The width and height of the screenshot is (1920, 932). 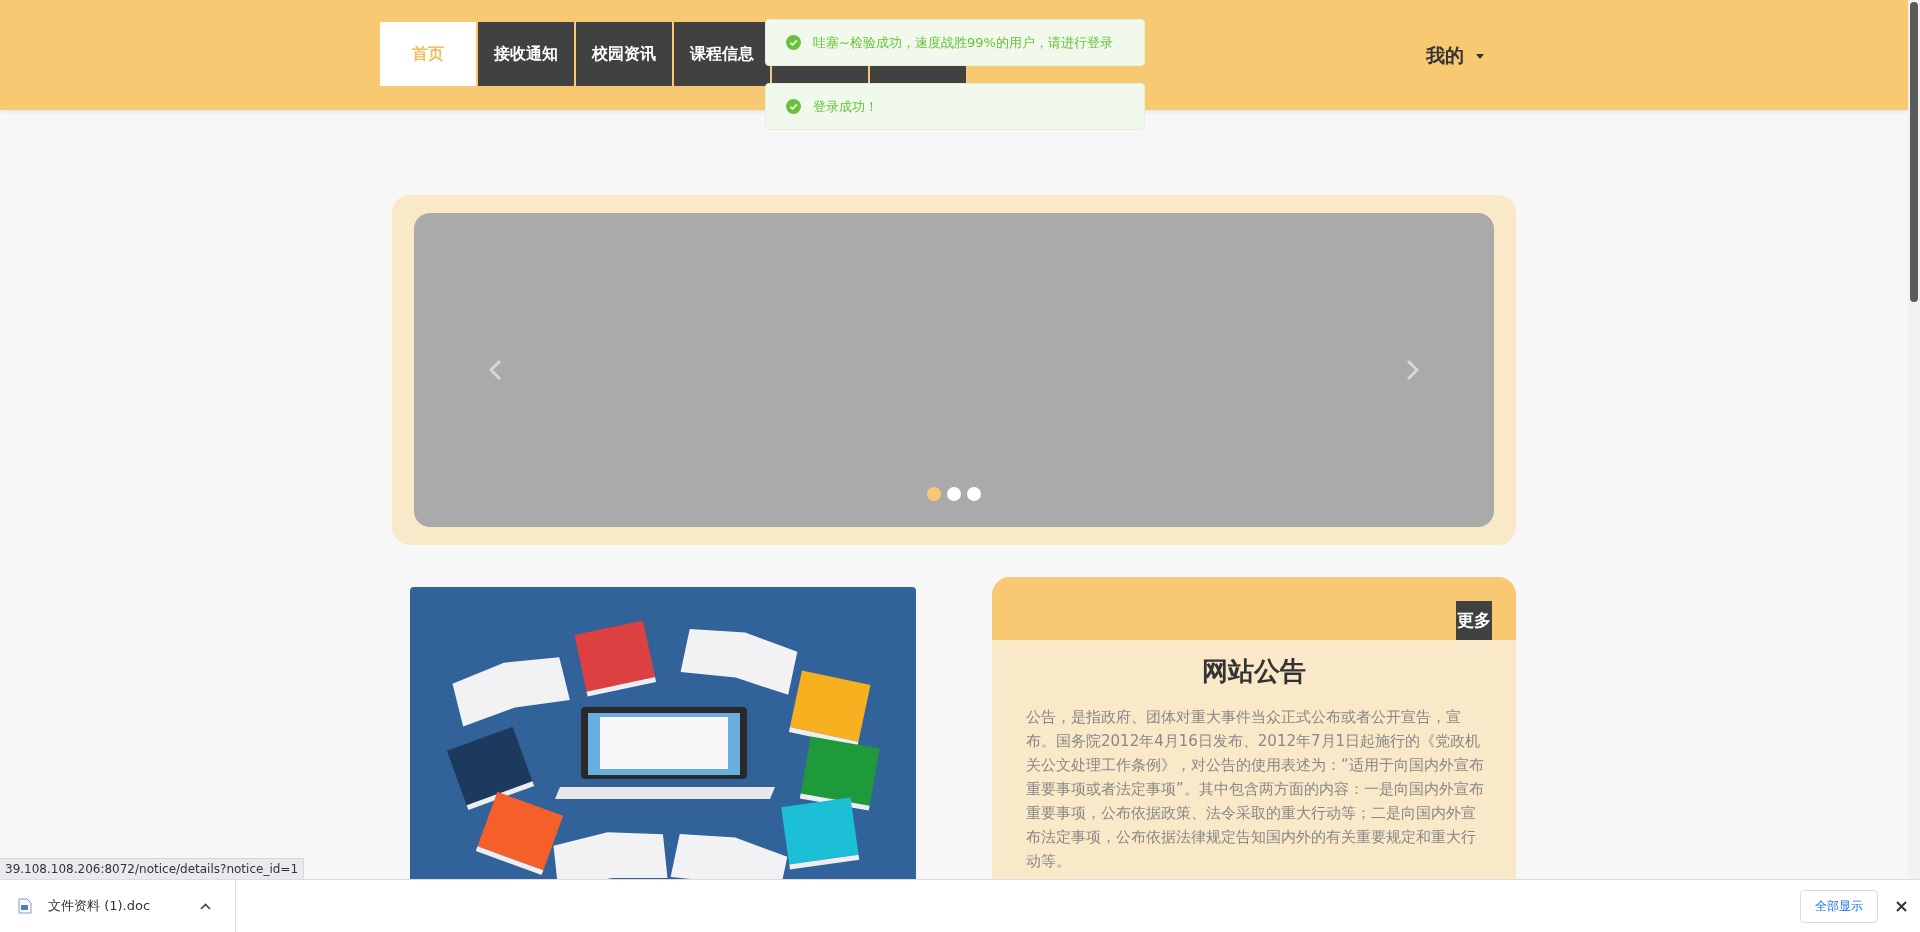 I want to click on toast-message: 哇塞~检验成功，速度战胜99%的用户，请进行登录, so click(x=963, y=42).